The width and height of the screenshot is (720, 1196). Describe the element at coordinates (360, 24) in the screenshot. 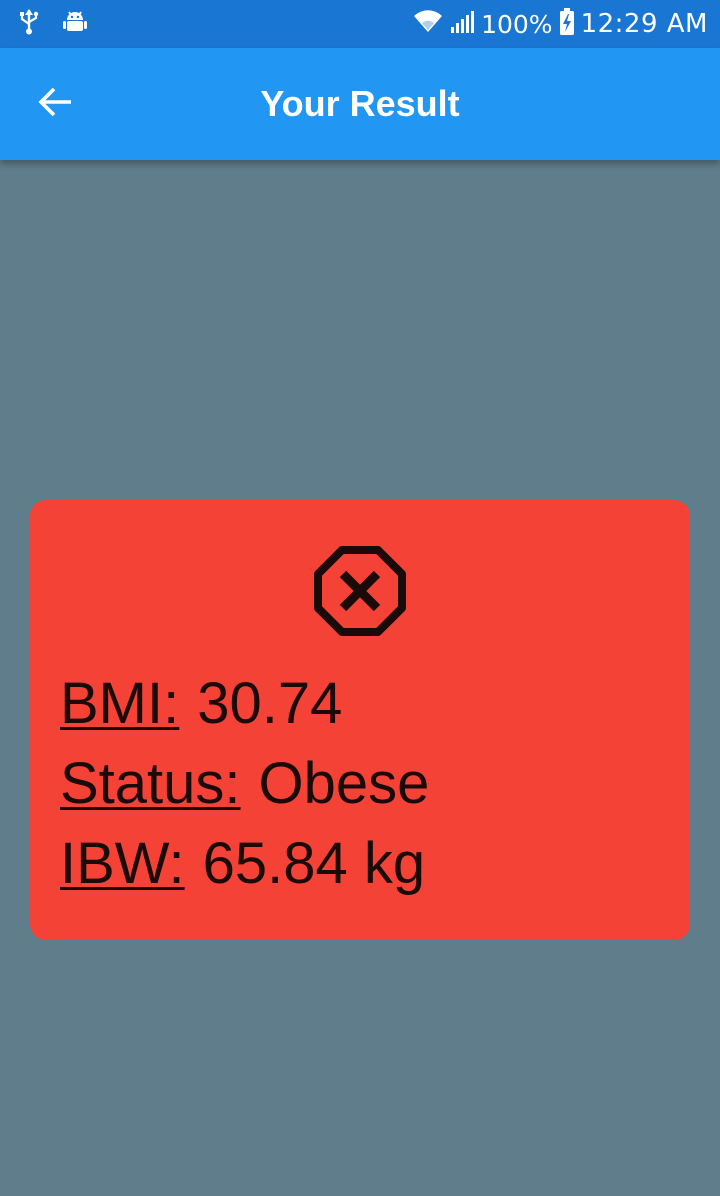

I see `status-bar: 100% 12:29 AM` at that location.